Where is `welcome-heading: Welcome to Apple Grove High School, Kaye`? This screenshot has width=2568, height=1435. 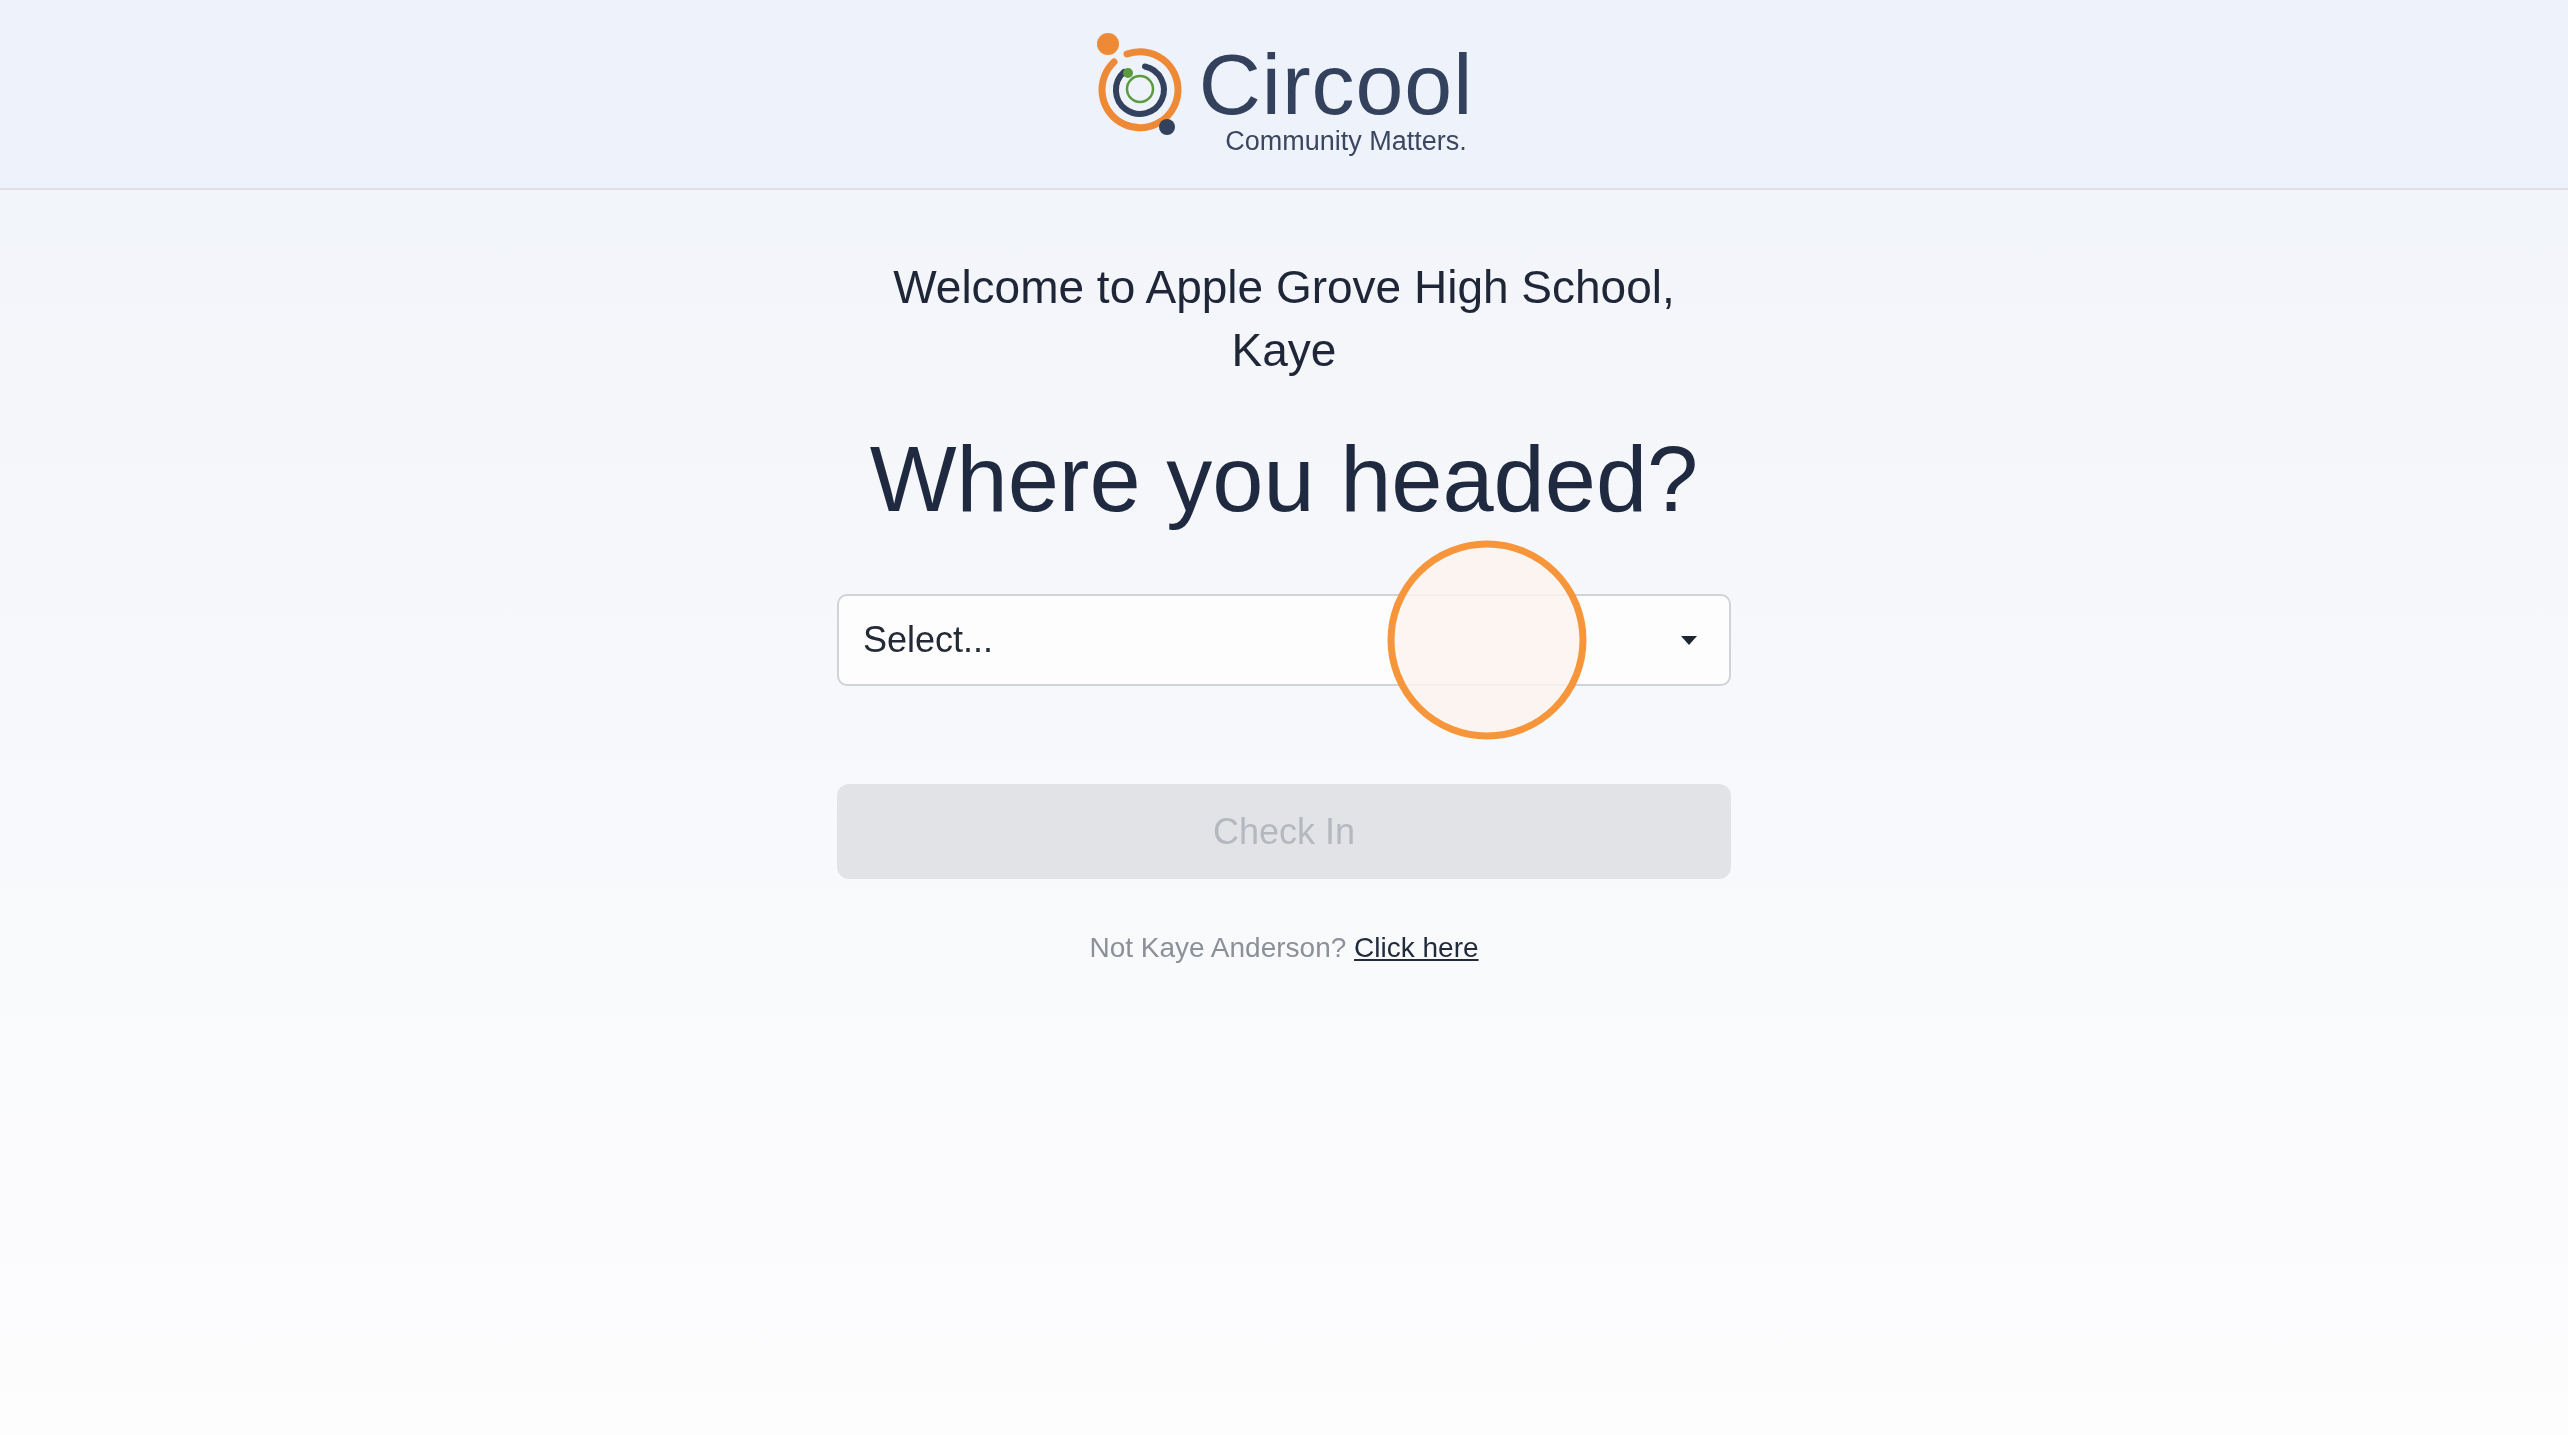 welcome-heading: Welcome to Apple Grove High School, Kaye is located at coordinates (1284, 319).